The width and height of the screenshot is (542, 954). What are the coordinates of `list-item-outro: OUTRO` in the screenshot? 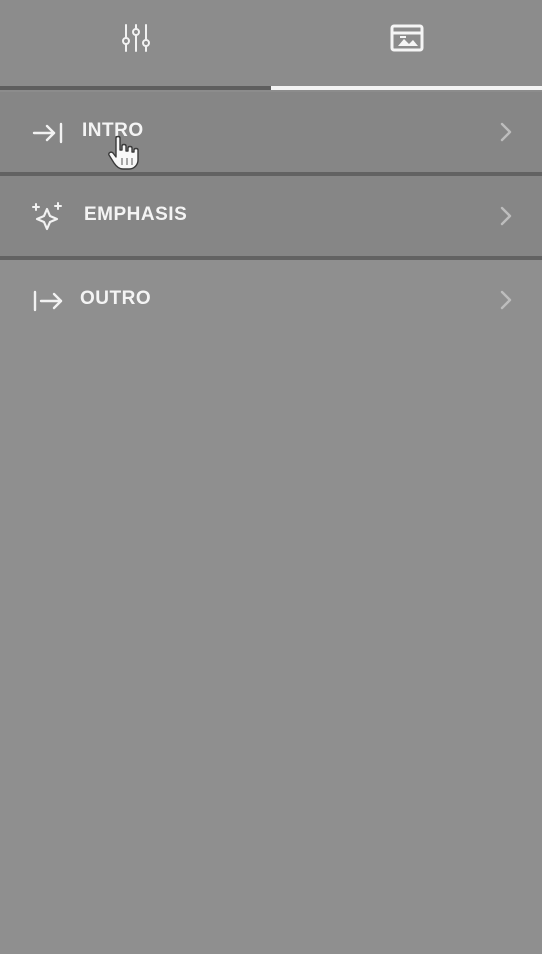 It's located at (271, 300).